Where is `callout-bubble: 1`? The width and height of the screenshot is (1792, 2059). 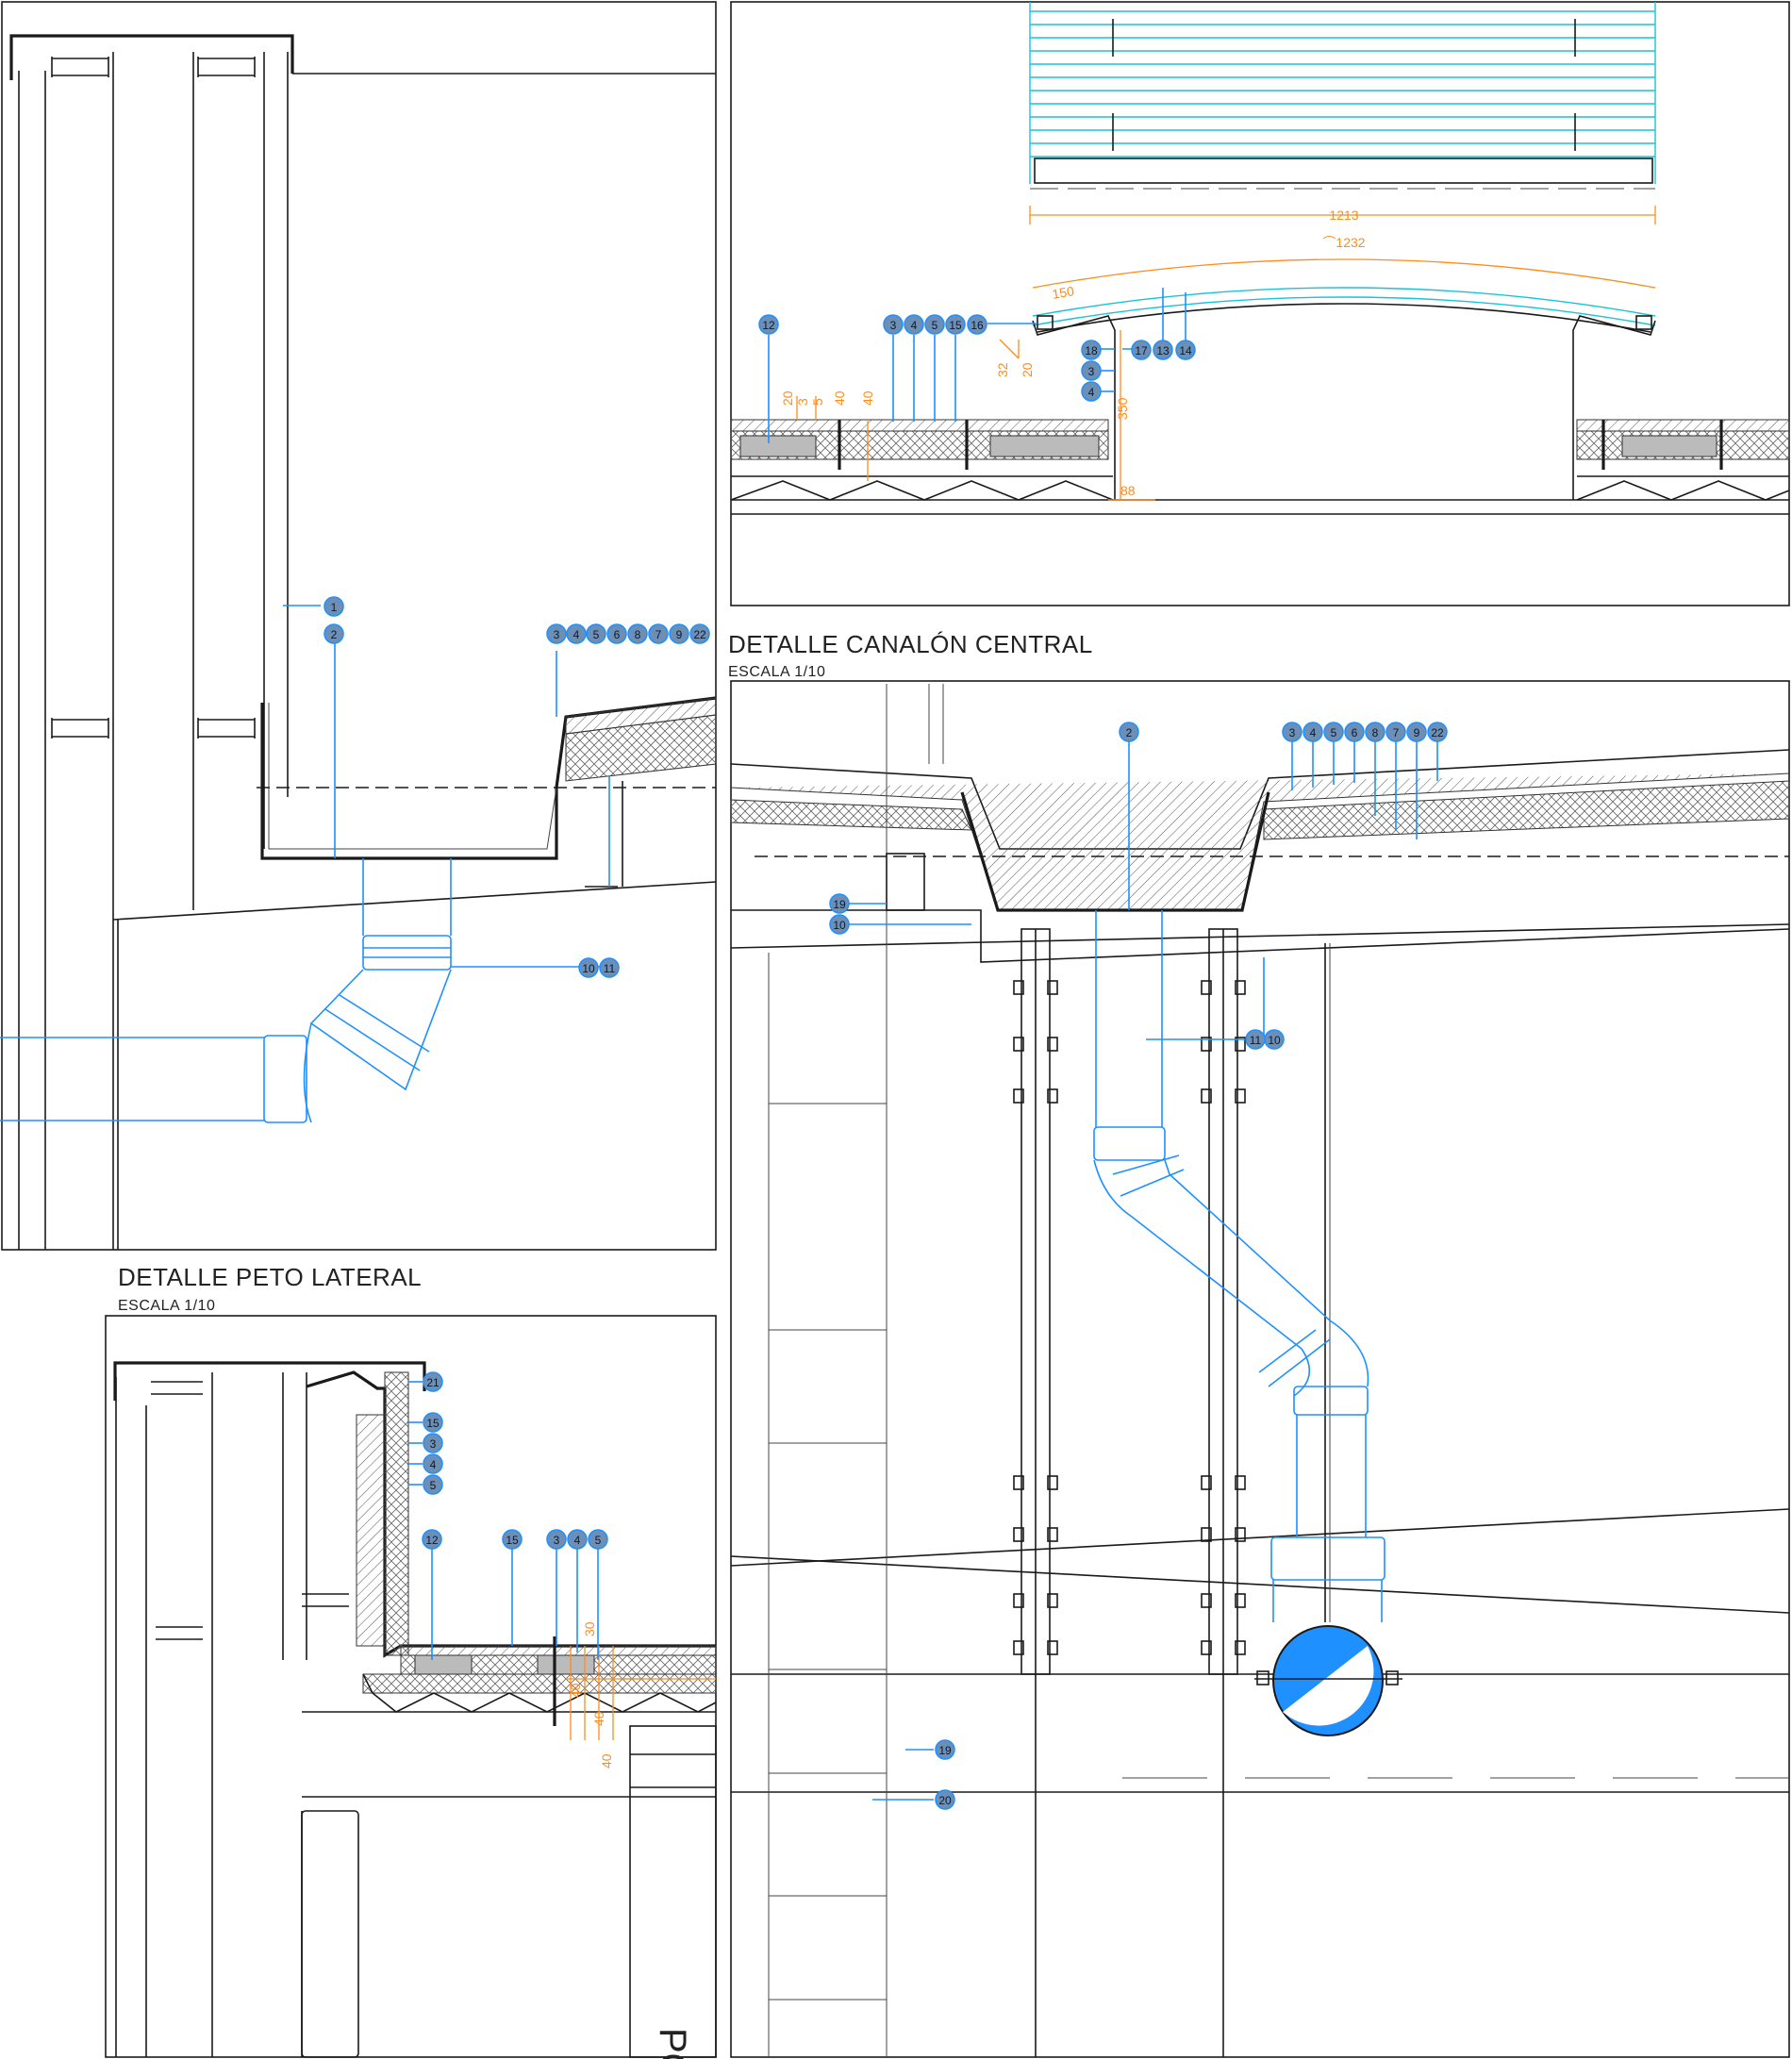 callout-bubble: 1 is located at coordinates (334, 606).